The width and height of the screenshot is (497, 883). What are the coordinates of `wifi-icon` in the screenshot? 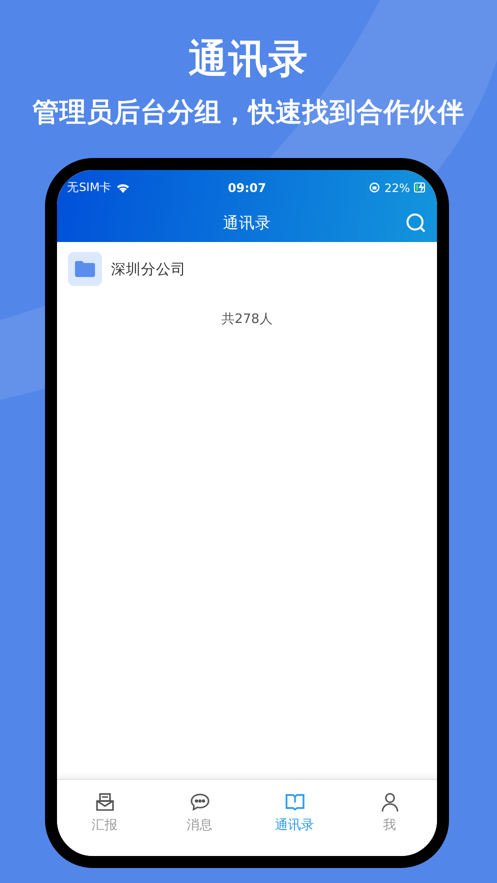 It's located at (123, 187).